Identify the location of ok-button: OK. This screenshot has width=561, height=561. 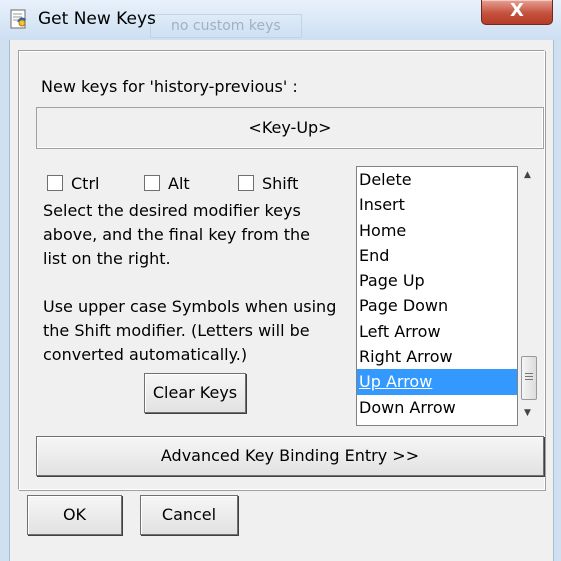
(74, 515).